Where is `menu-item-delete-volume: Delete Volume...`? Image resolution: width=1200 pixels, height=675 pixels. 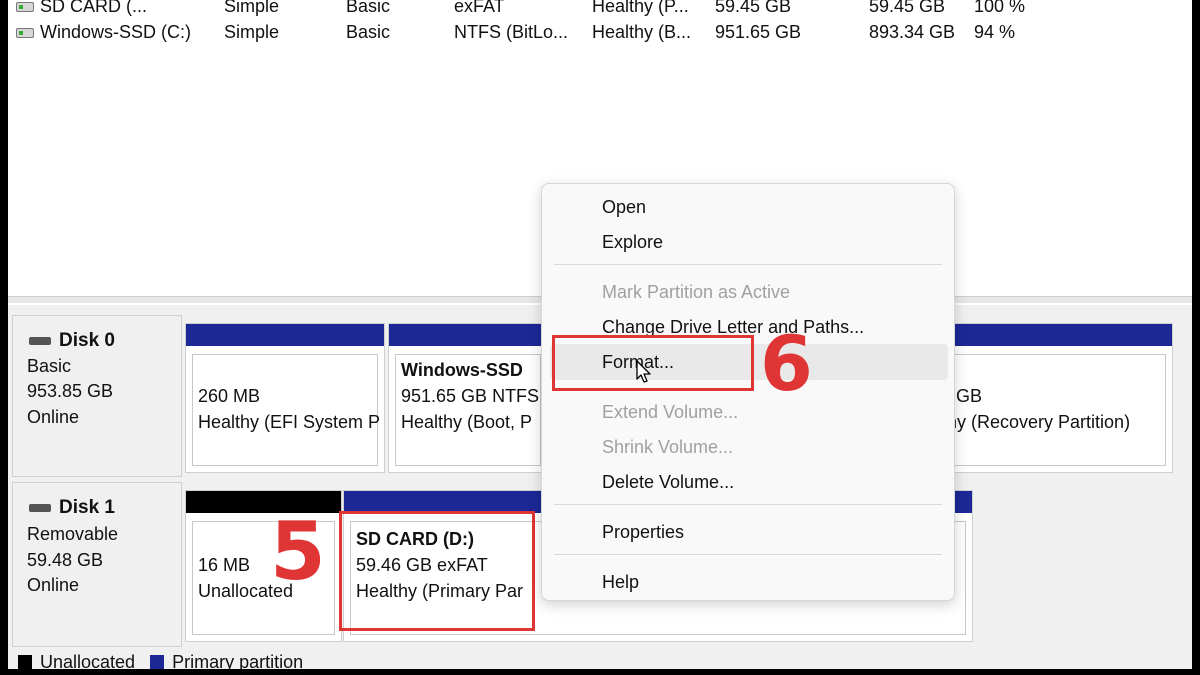 menu-item-delete-volume: Delete Volume... is located at coordinates (668, 482).